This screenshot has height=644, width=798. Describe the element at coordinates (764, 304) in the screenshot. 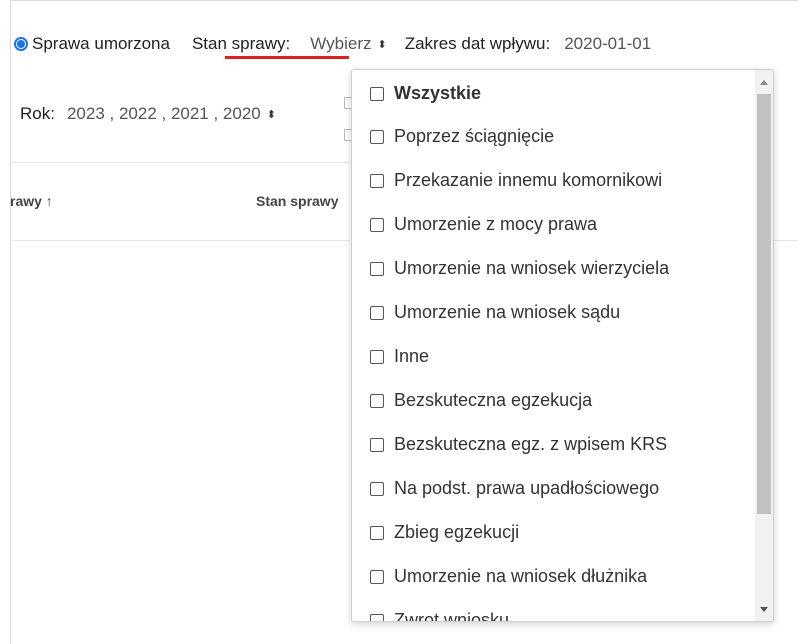

I see `scrollbar-thumb` at that location.